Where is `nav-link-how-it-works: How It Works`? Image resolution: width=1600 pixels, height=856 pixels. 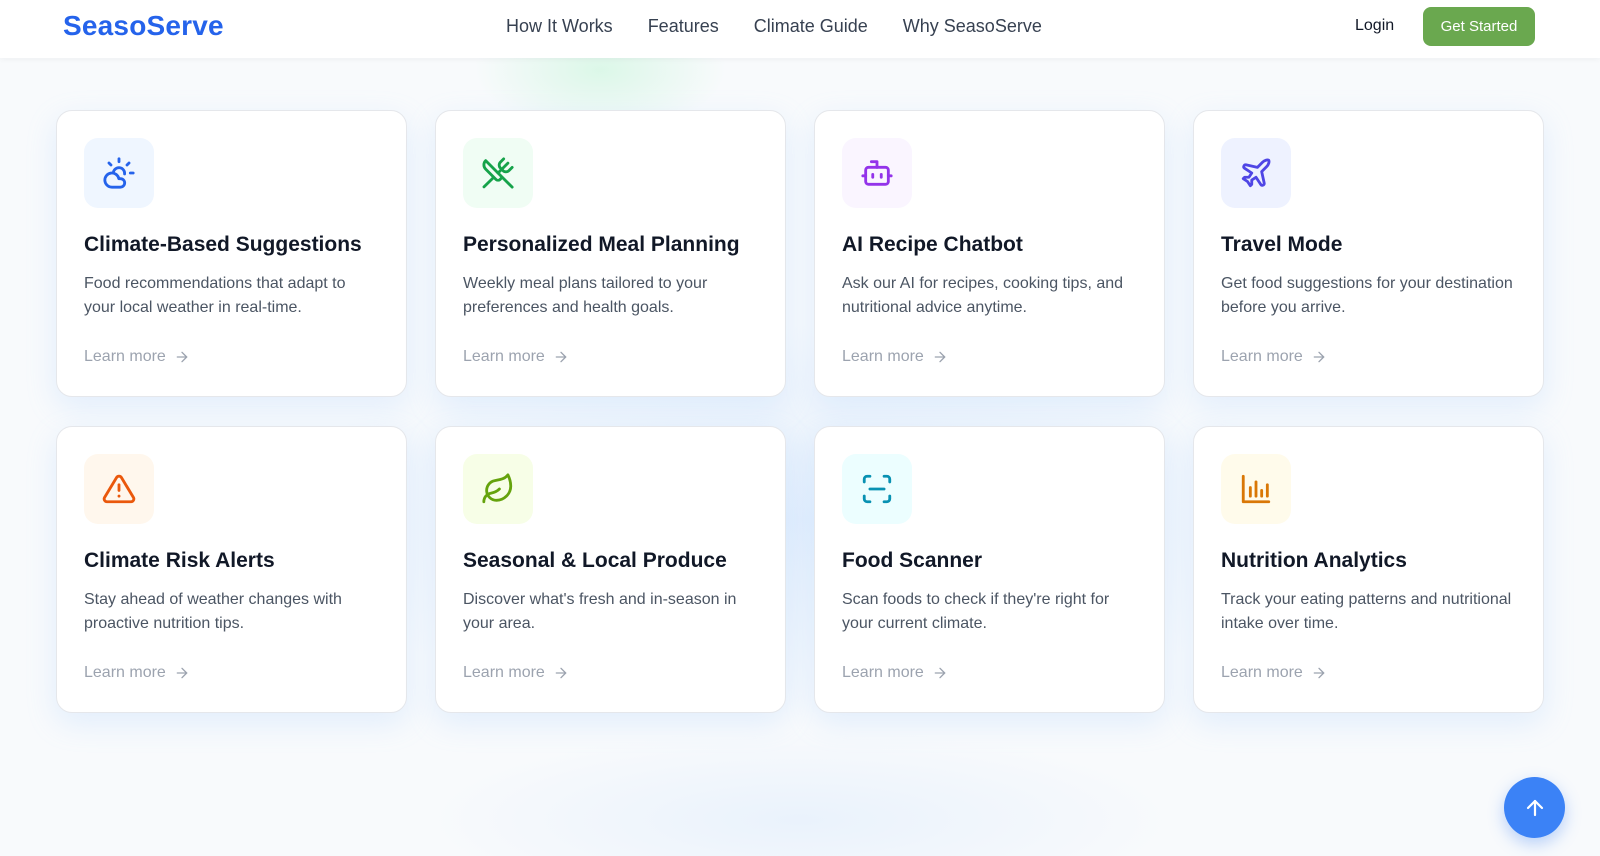 nav-link-how-it-works: How It Works is located at coordinates (559, 26).